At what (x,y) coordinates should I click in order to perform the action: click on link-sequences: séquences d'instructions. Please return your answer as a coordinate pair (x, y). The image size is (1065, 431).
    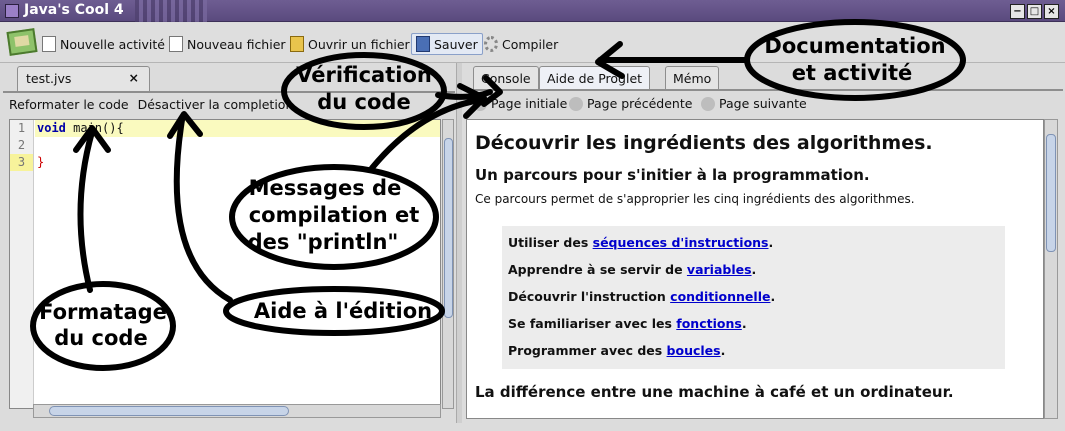
    Looking at the image, I should click on (681, 242).